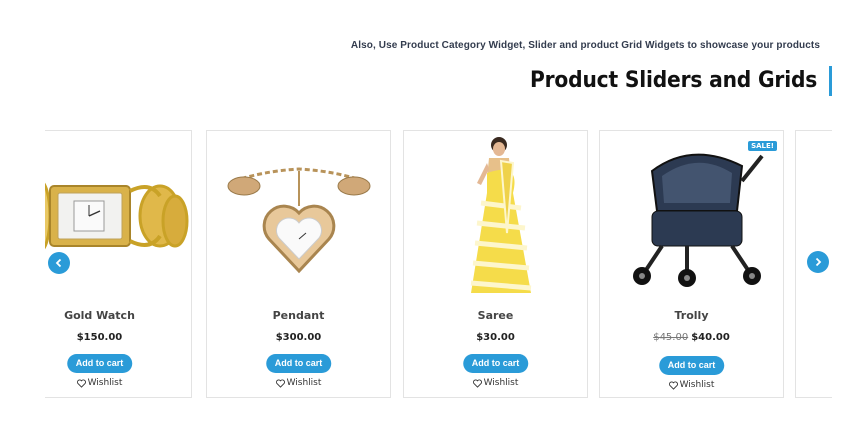 The image size is (847, 421). I want to click on product-price: $30.00, so click(495, 337).